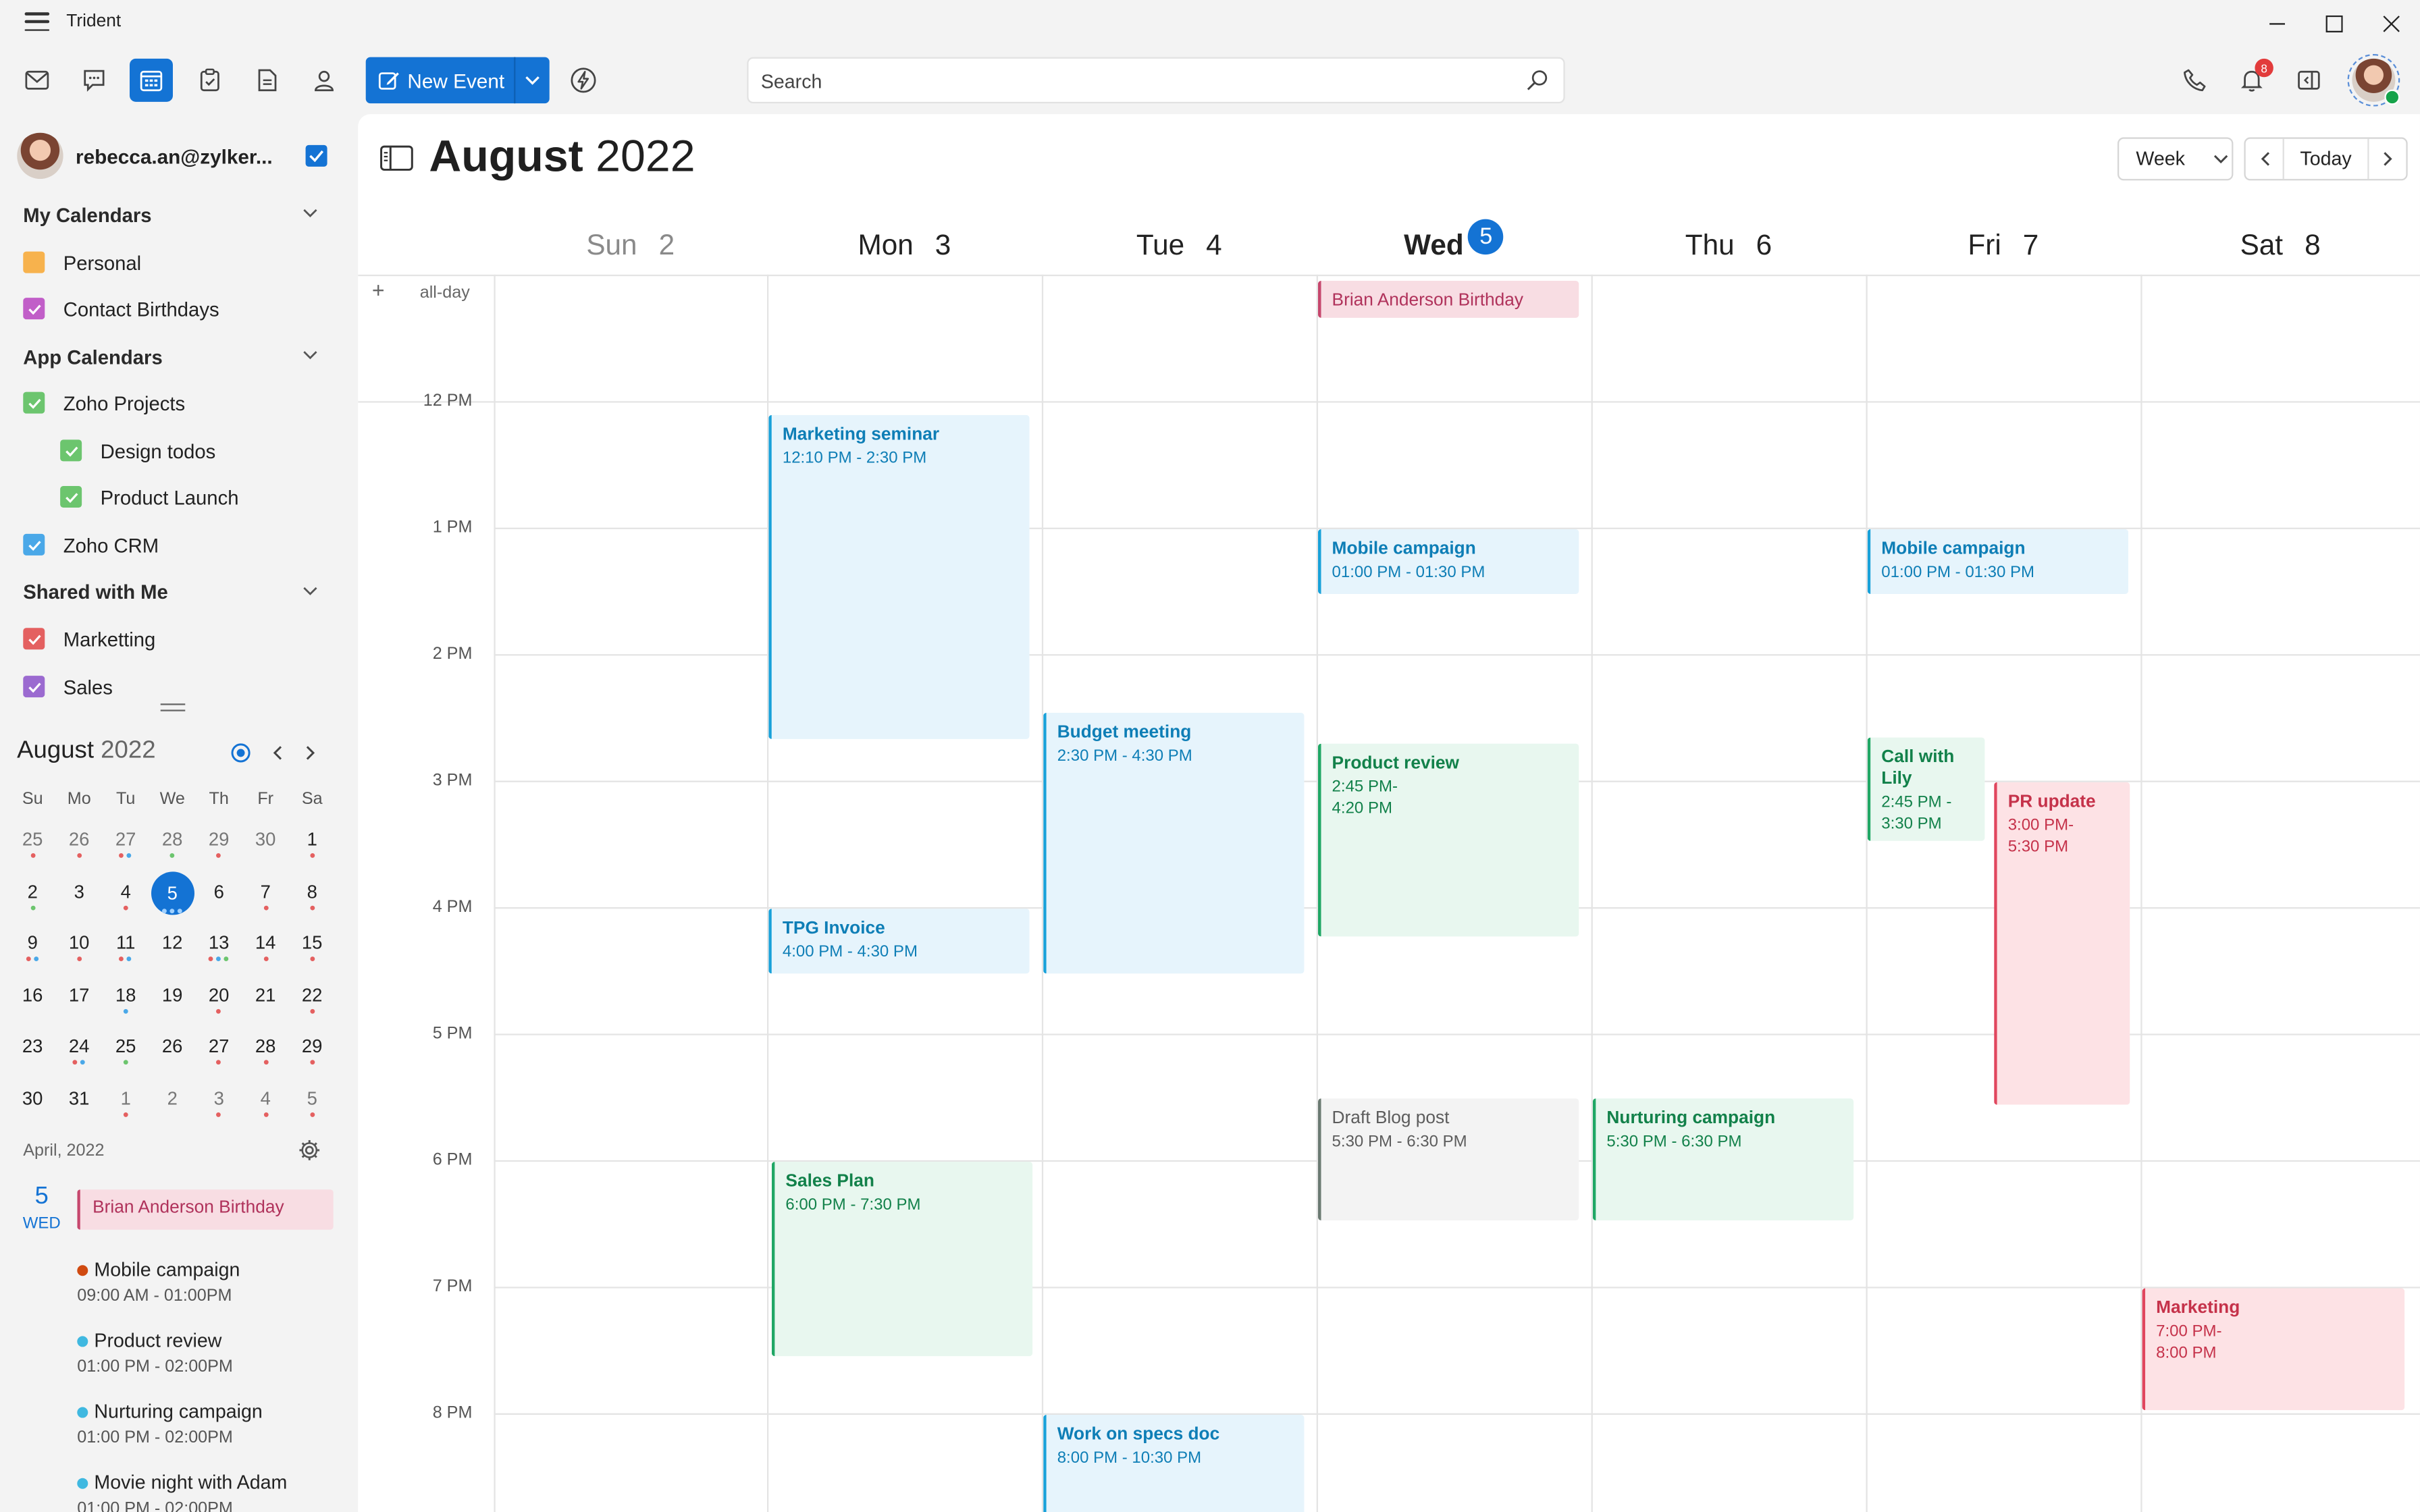 This screenshot has height=1512, width=2420. I want to click on day-header: Fri 7, so click(2003, 245).